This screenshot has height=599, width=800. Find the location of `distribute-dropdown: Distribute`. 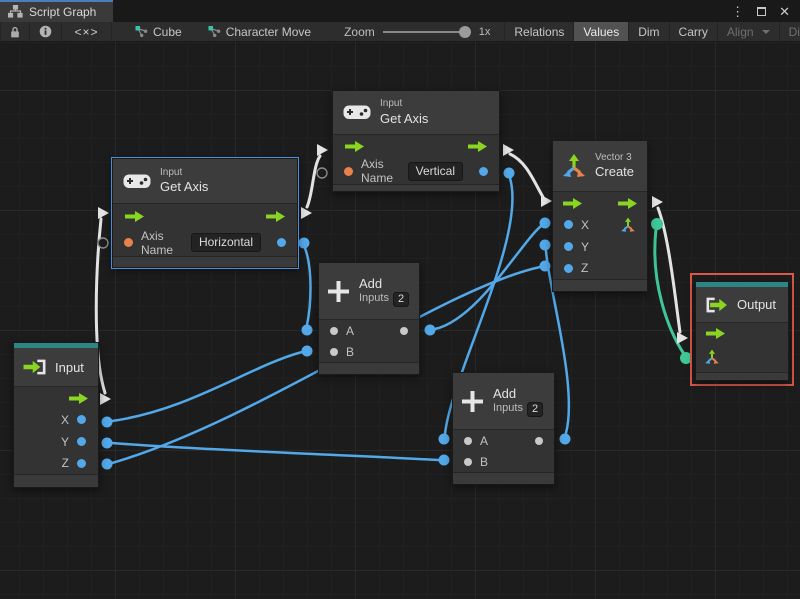

distribute-dropdown: Distribute is located at coordinates (790, 31).